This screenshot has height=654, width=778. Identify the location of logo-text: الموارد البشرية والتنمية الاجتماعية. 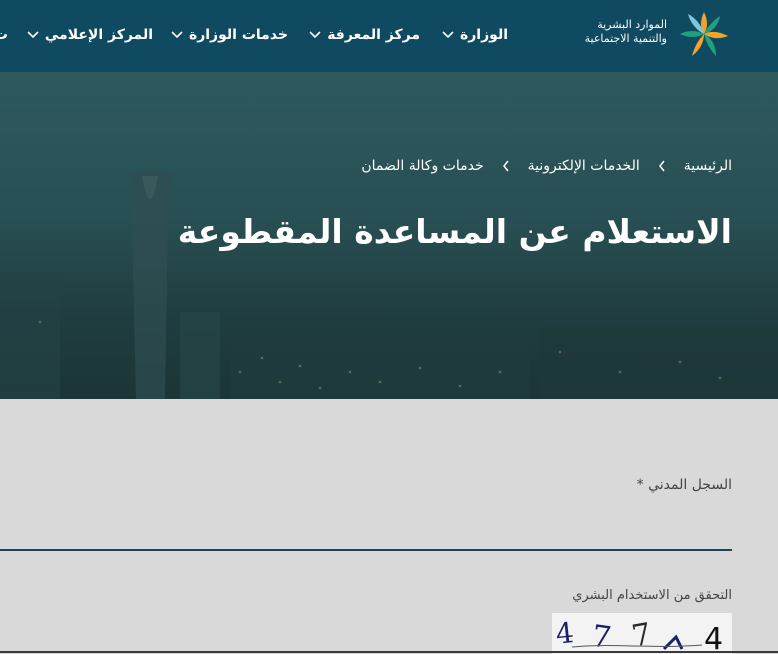
(612, 32).